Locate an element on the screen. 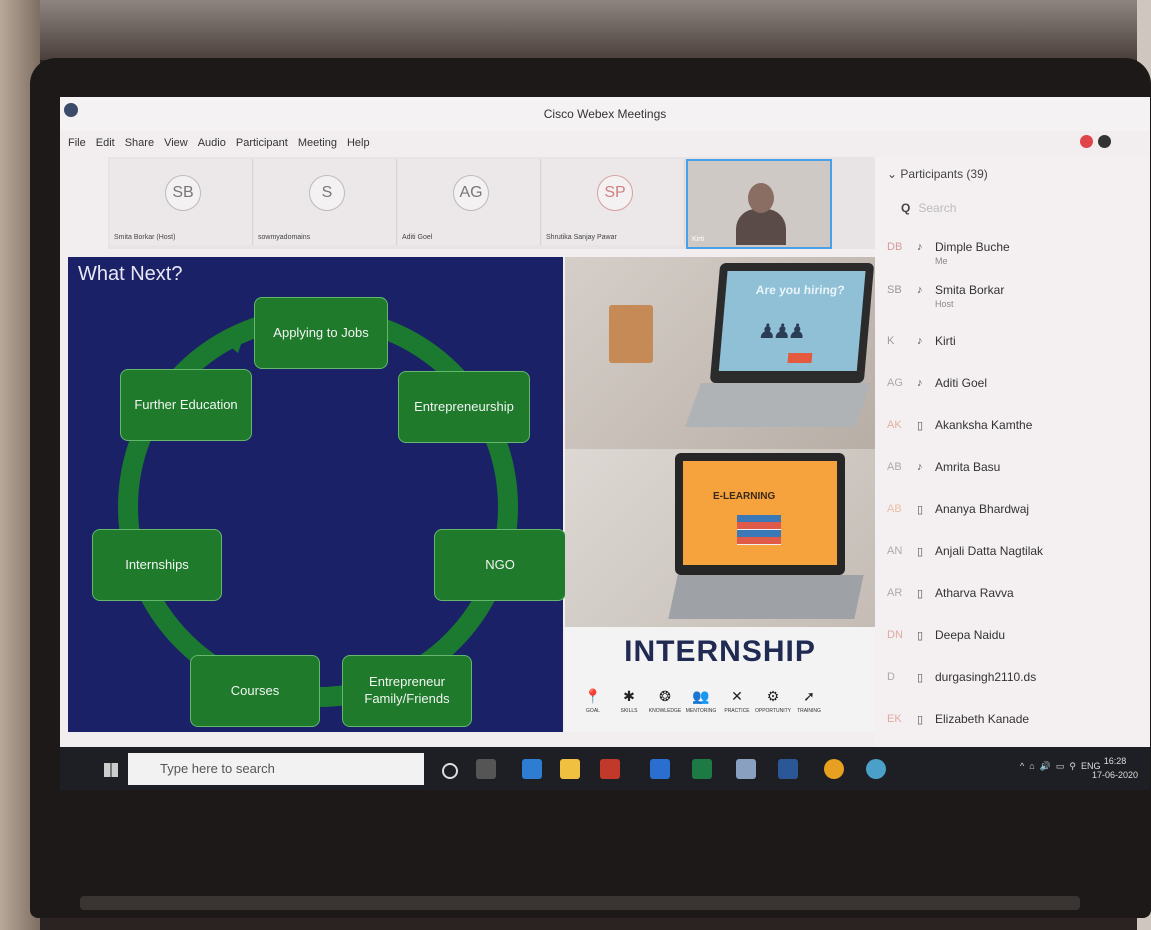  menu-file: File is located at coordinates (77, 146).